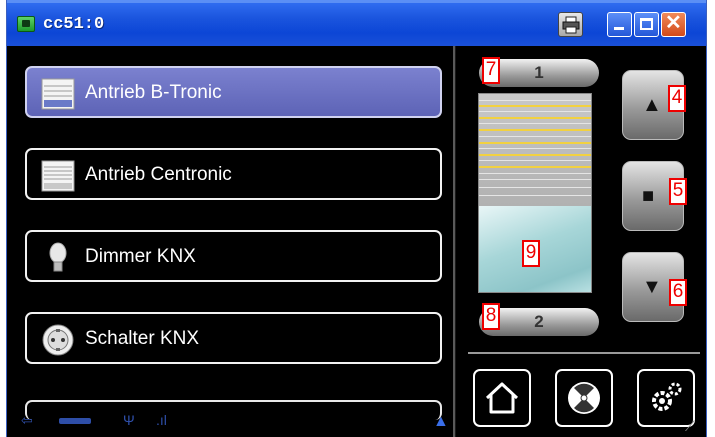 The width and height of the screenshot is (715, 437). I want to click on print-button, so click(570, 24).